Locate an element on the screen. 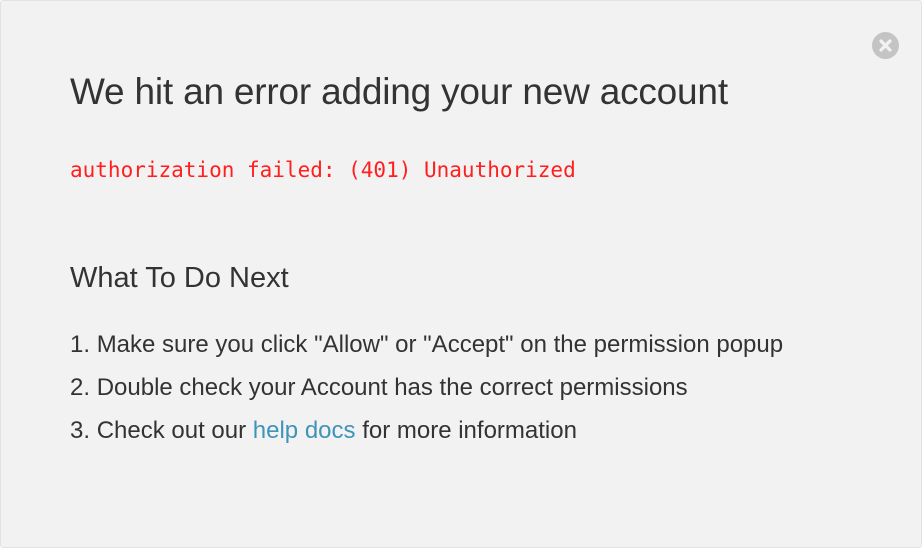 This screenshot has width=924, height=550. dialog-title: We hit an error adding your new account is located at coordinates (399, 91).